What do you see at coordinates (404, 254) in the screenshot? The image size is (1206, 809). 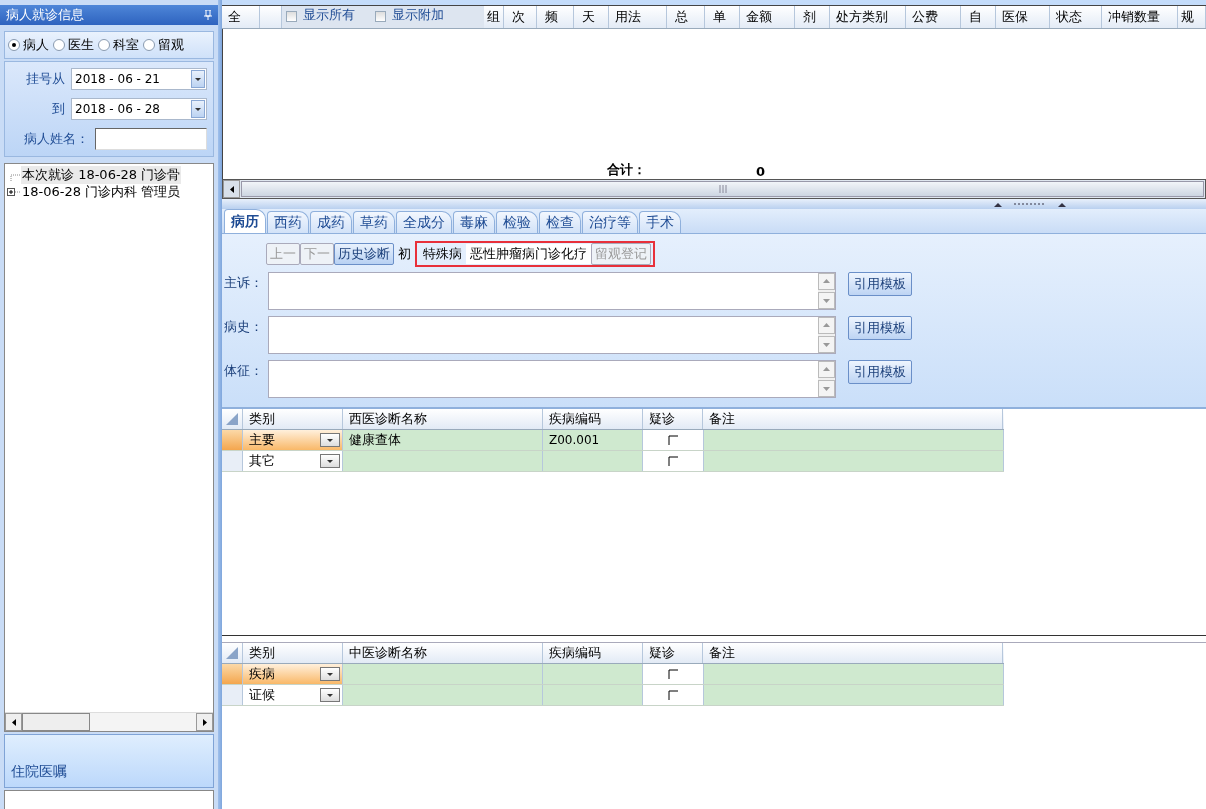 I see `first-visit-label: 初` at bounding box center [404, 254].